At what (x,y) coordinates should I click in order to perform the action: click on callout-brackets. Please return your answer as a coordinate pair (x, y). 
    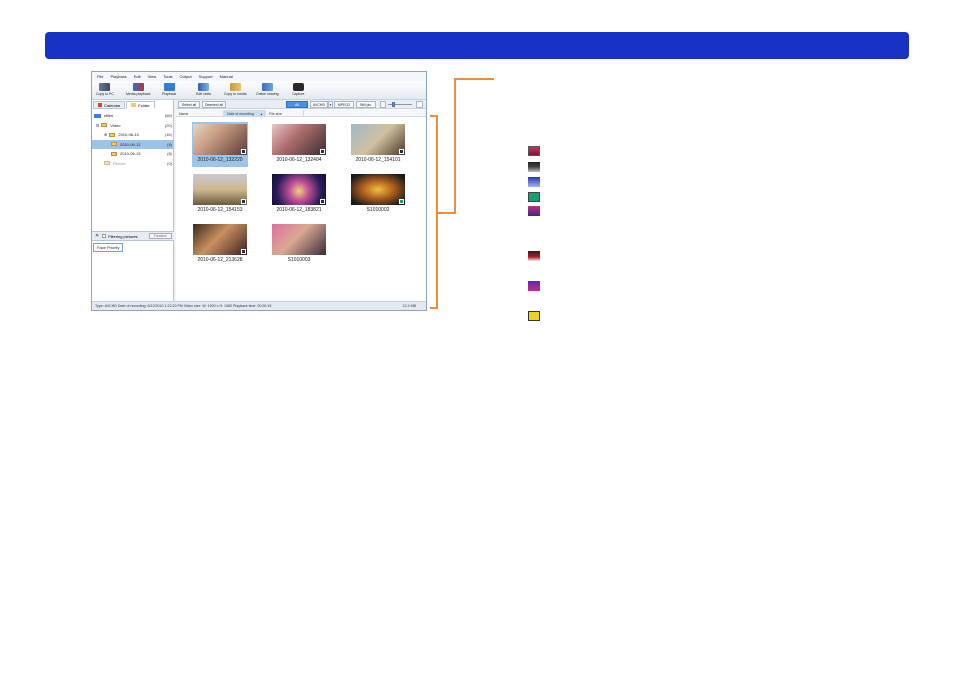
    Looking at the image, I should click on (462, 193).